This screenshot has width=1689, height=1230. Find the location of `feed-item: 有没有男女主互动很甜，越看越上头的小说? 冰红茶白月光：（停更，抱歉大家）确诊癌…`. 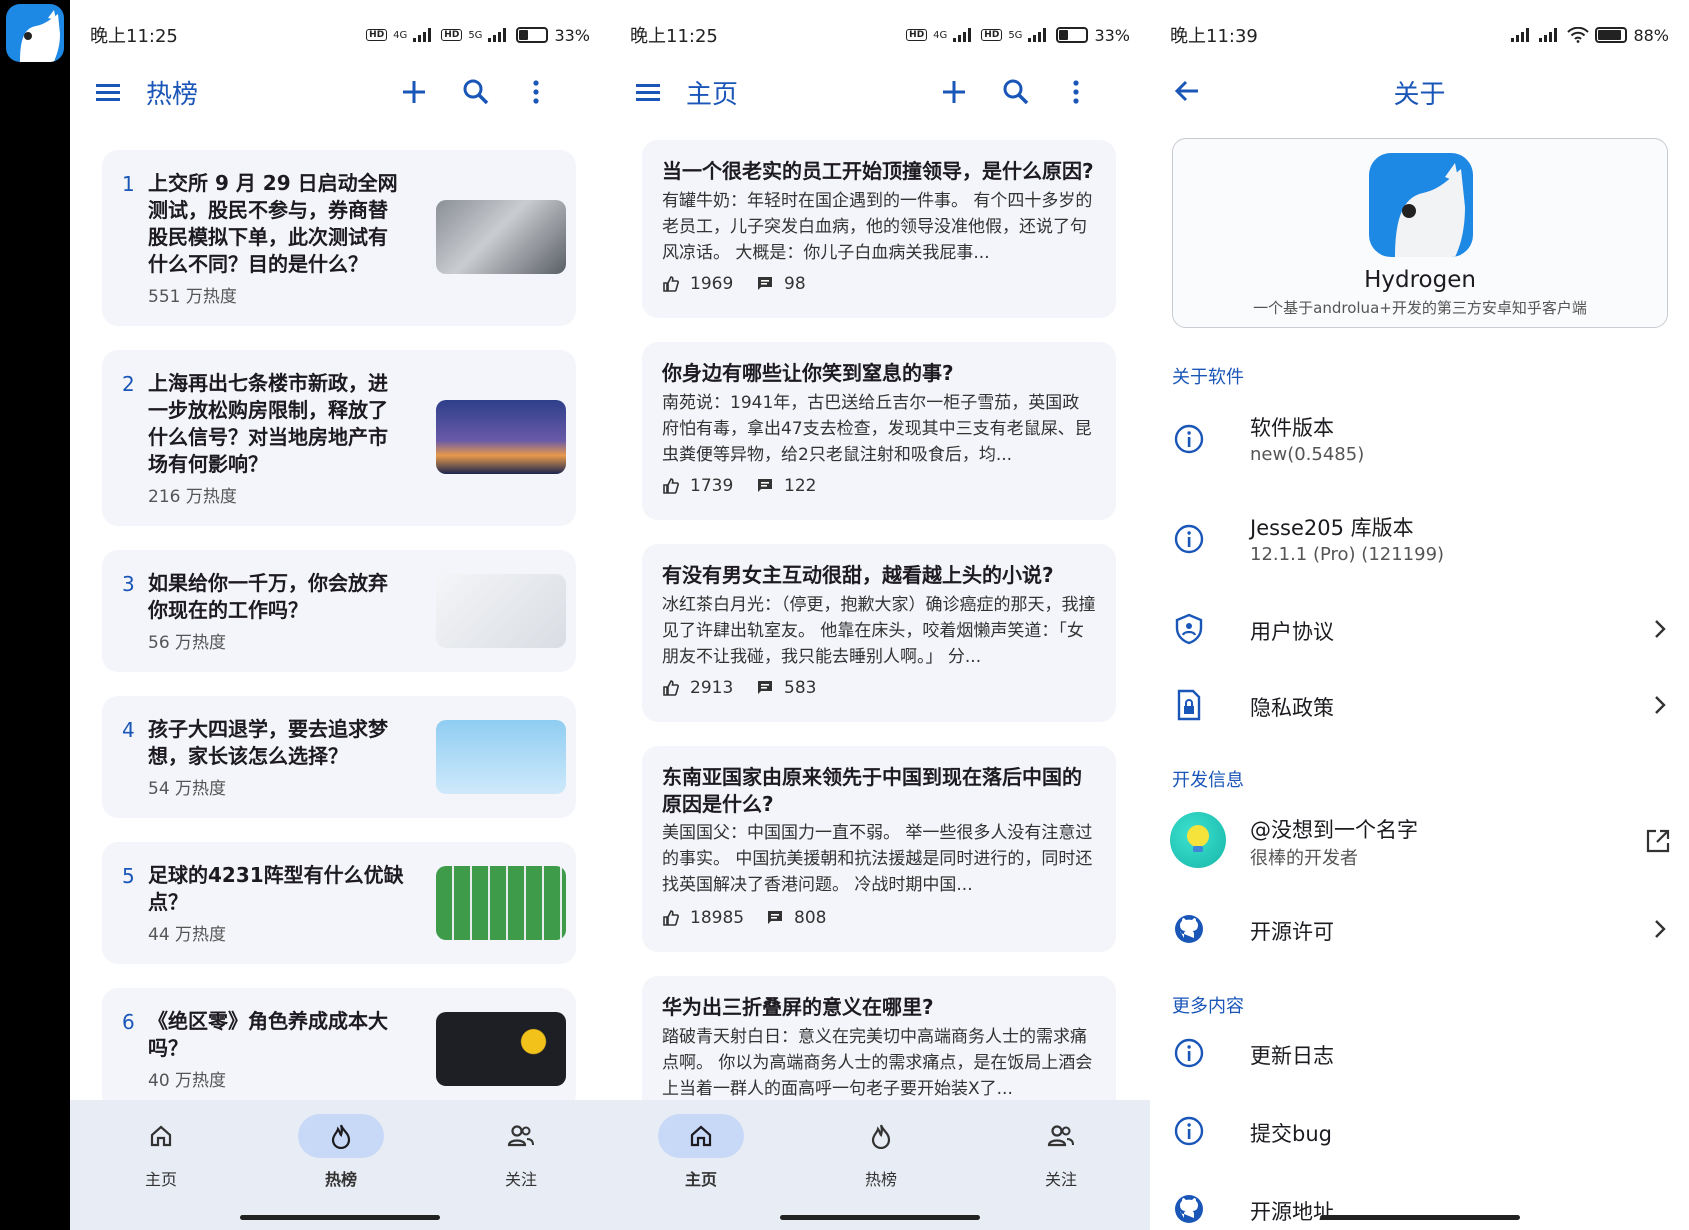

feed-item: 有没有男女主互动很甜，越看越上头的小说? 冰红茶白月光：（停更，抱歉大家）确诊癌… is located at coordinates (879, 633).